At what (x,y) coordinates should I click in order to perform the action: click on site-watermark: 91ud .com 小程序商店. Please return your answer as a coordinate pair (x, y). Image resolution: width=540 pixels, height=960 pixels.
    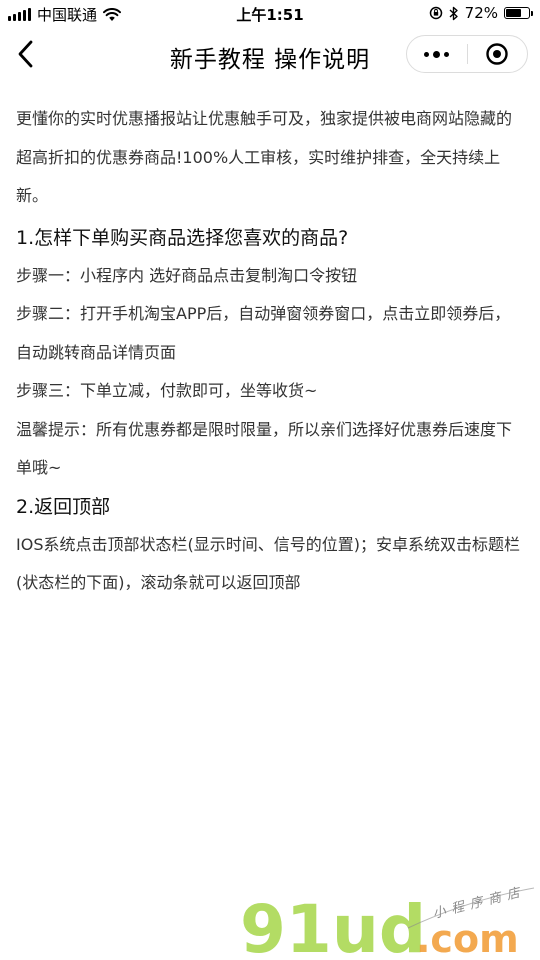
    Looking at the image, I should click on (388, 920).